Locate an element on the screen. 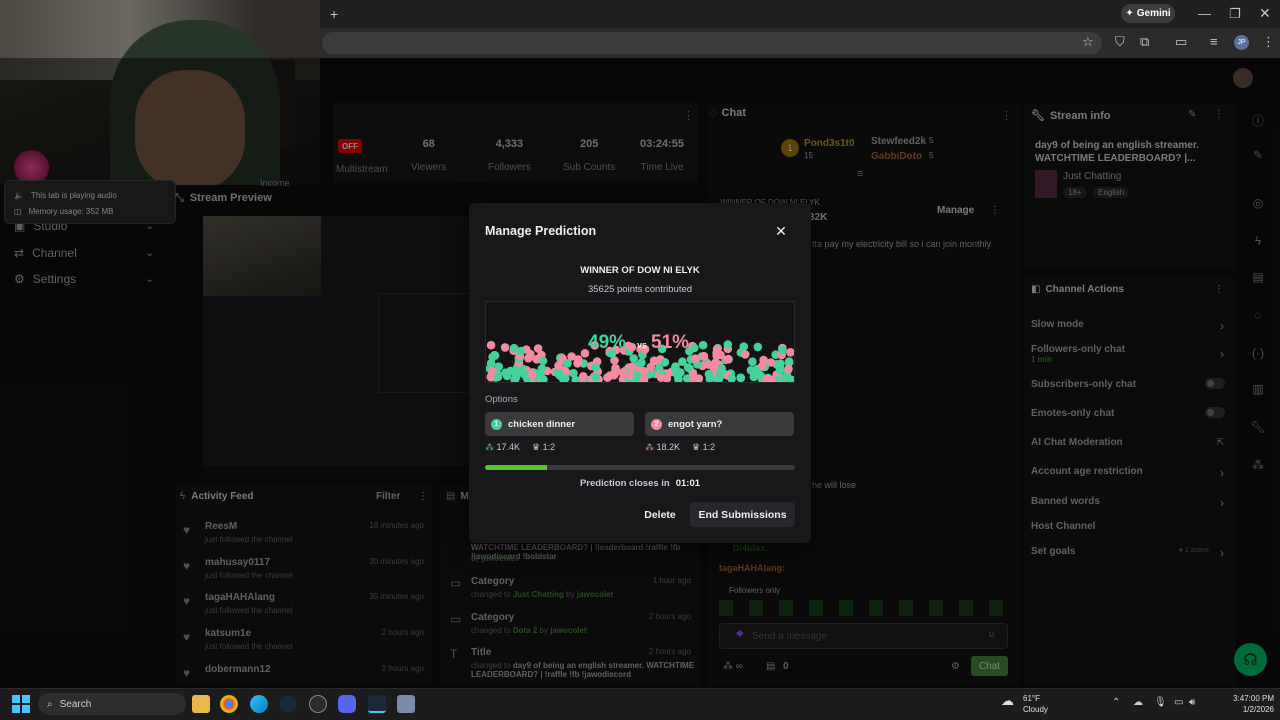  microphone-icon: 🎙︎ is located at coordinates (1160, 702).